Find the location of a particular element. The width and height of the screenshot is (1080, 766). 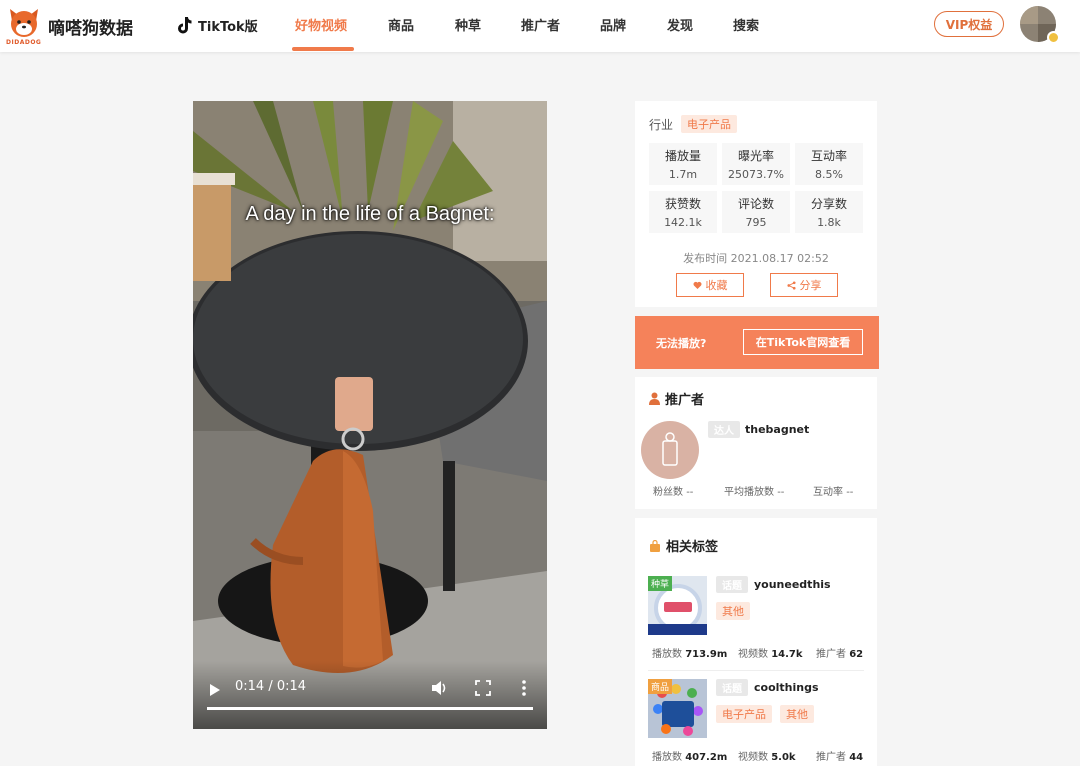

avg-play-stat: 平均播放数 -- is located at coordinates (754, 490).